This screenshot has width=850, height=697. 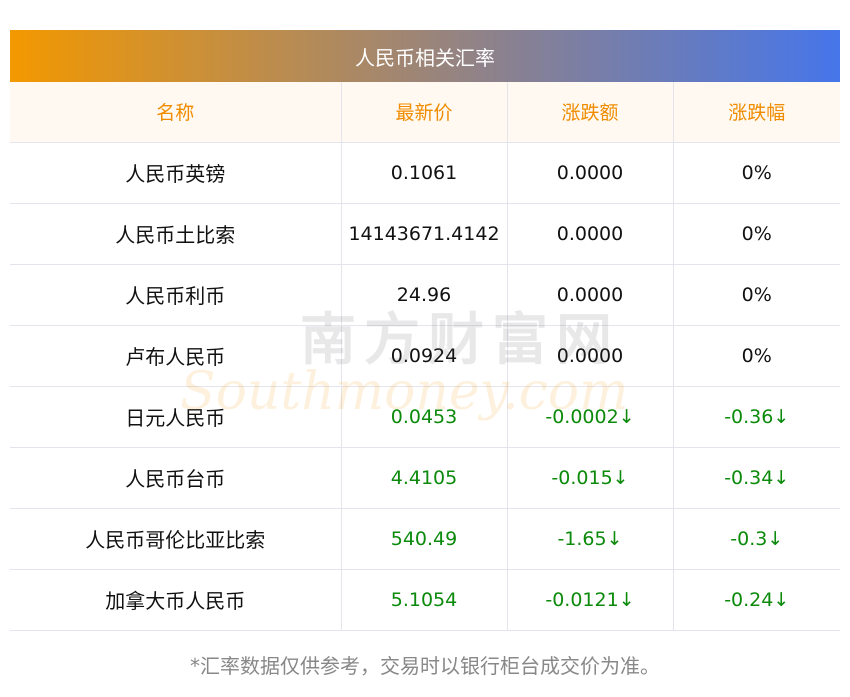 I want to click on cell-name: 人民币利币, so click(x=176, y=295).